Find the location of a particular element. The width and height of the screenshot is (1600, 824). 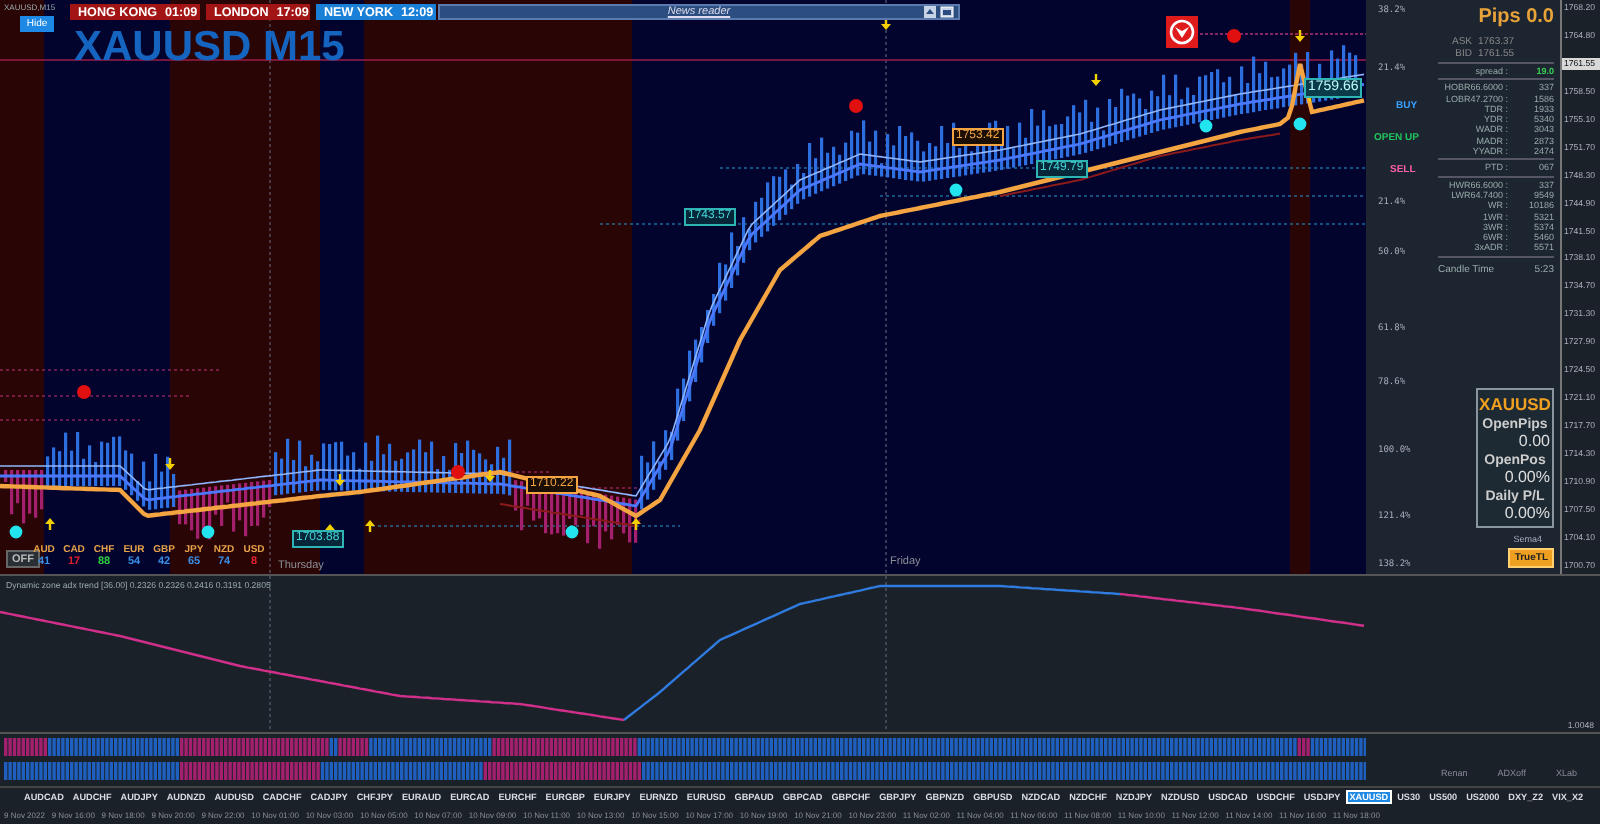

pips-readout: Pips 0.0 is located at coordinates (1516, 17).